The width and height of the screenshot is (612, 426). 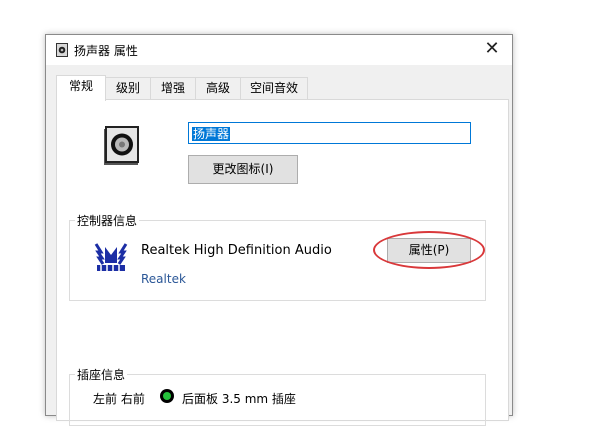 I want to click on realtek-logo-icon, so click(x=111, y=257).